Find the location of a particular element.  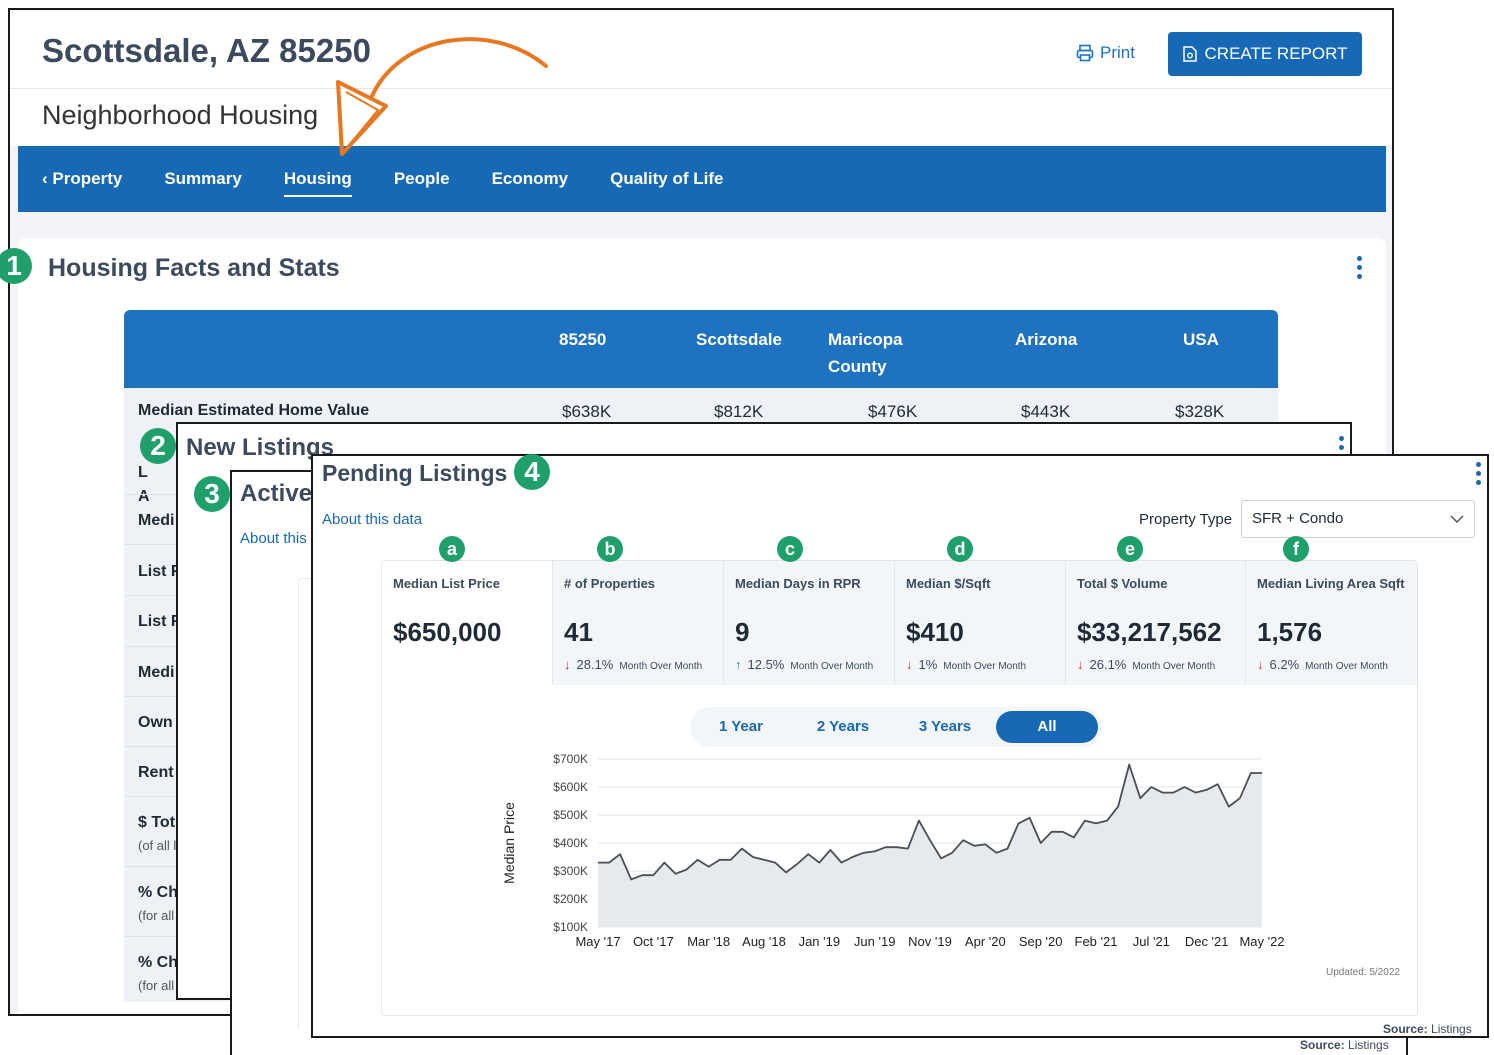

x-tick-label: Jan '19 is located at coordinates (820, 941).